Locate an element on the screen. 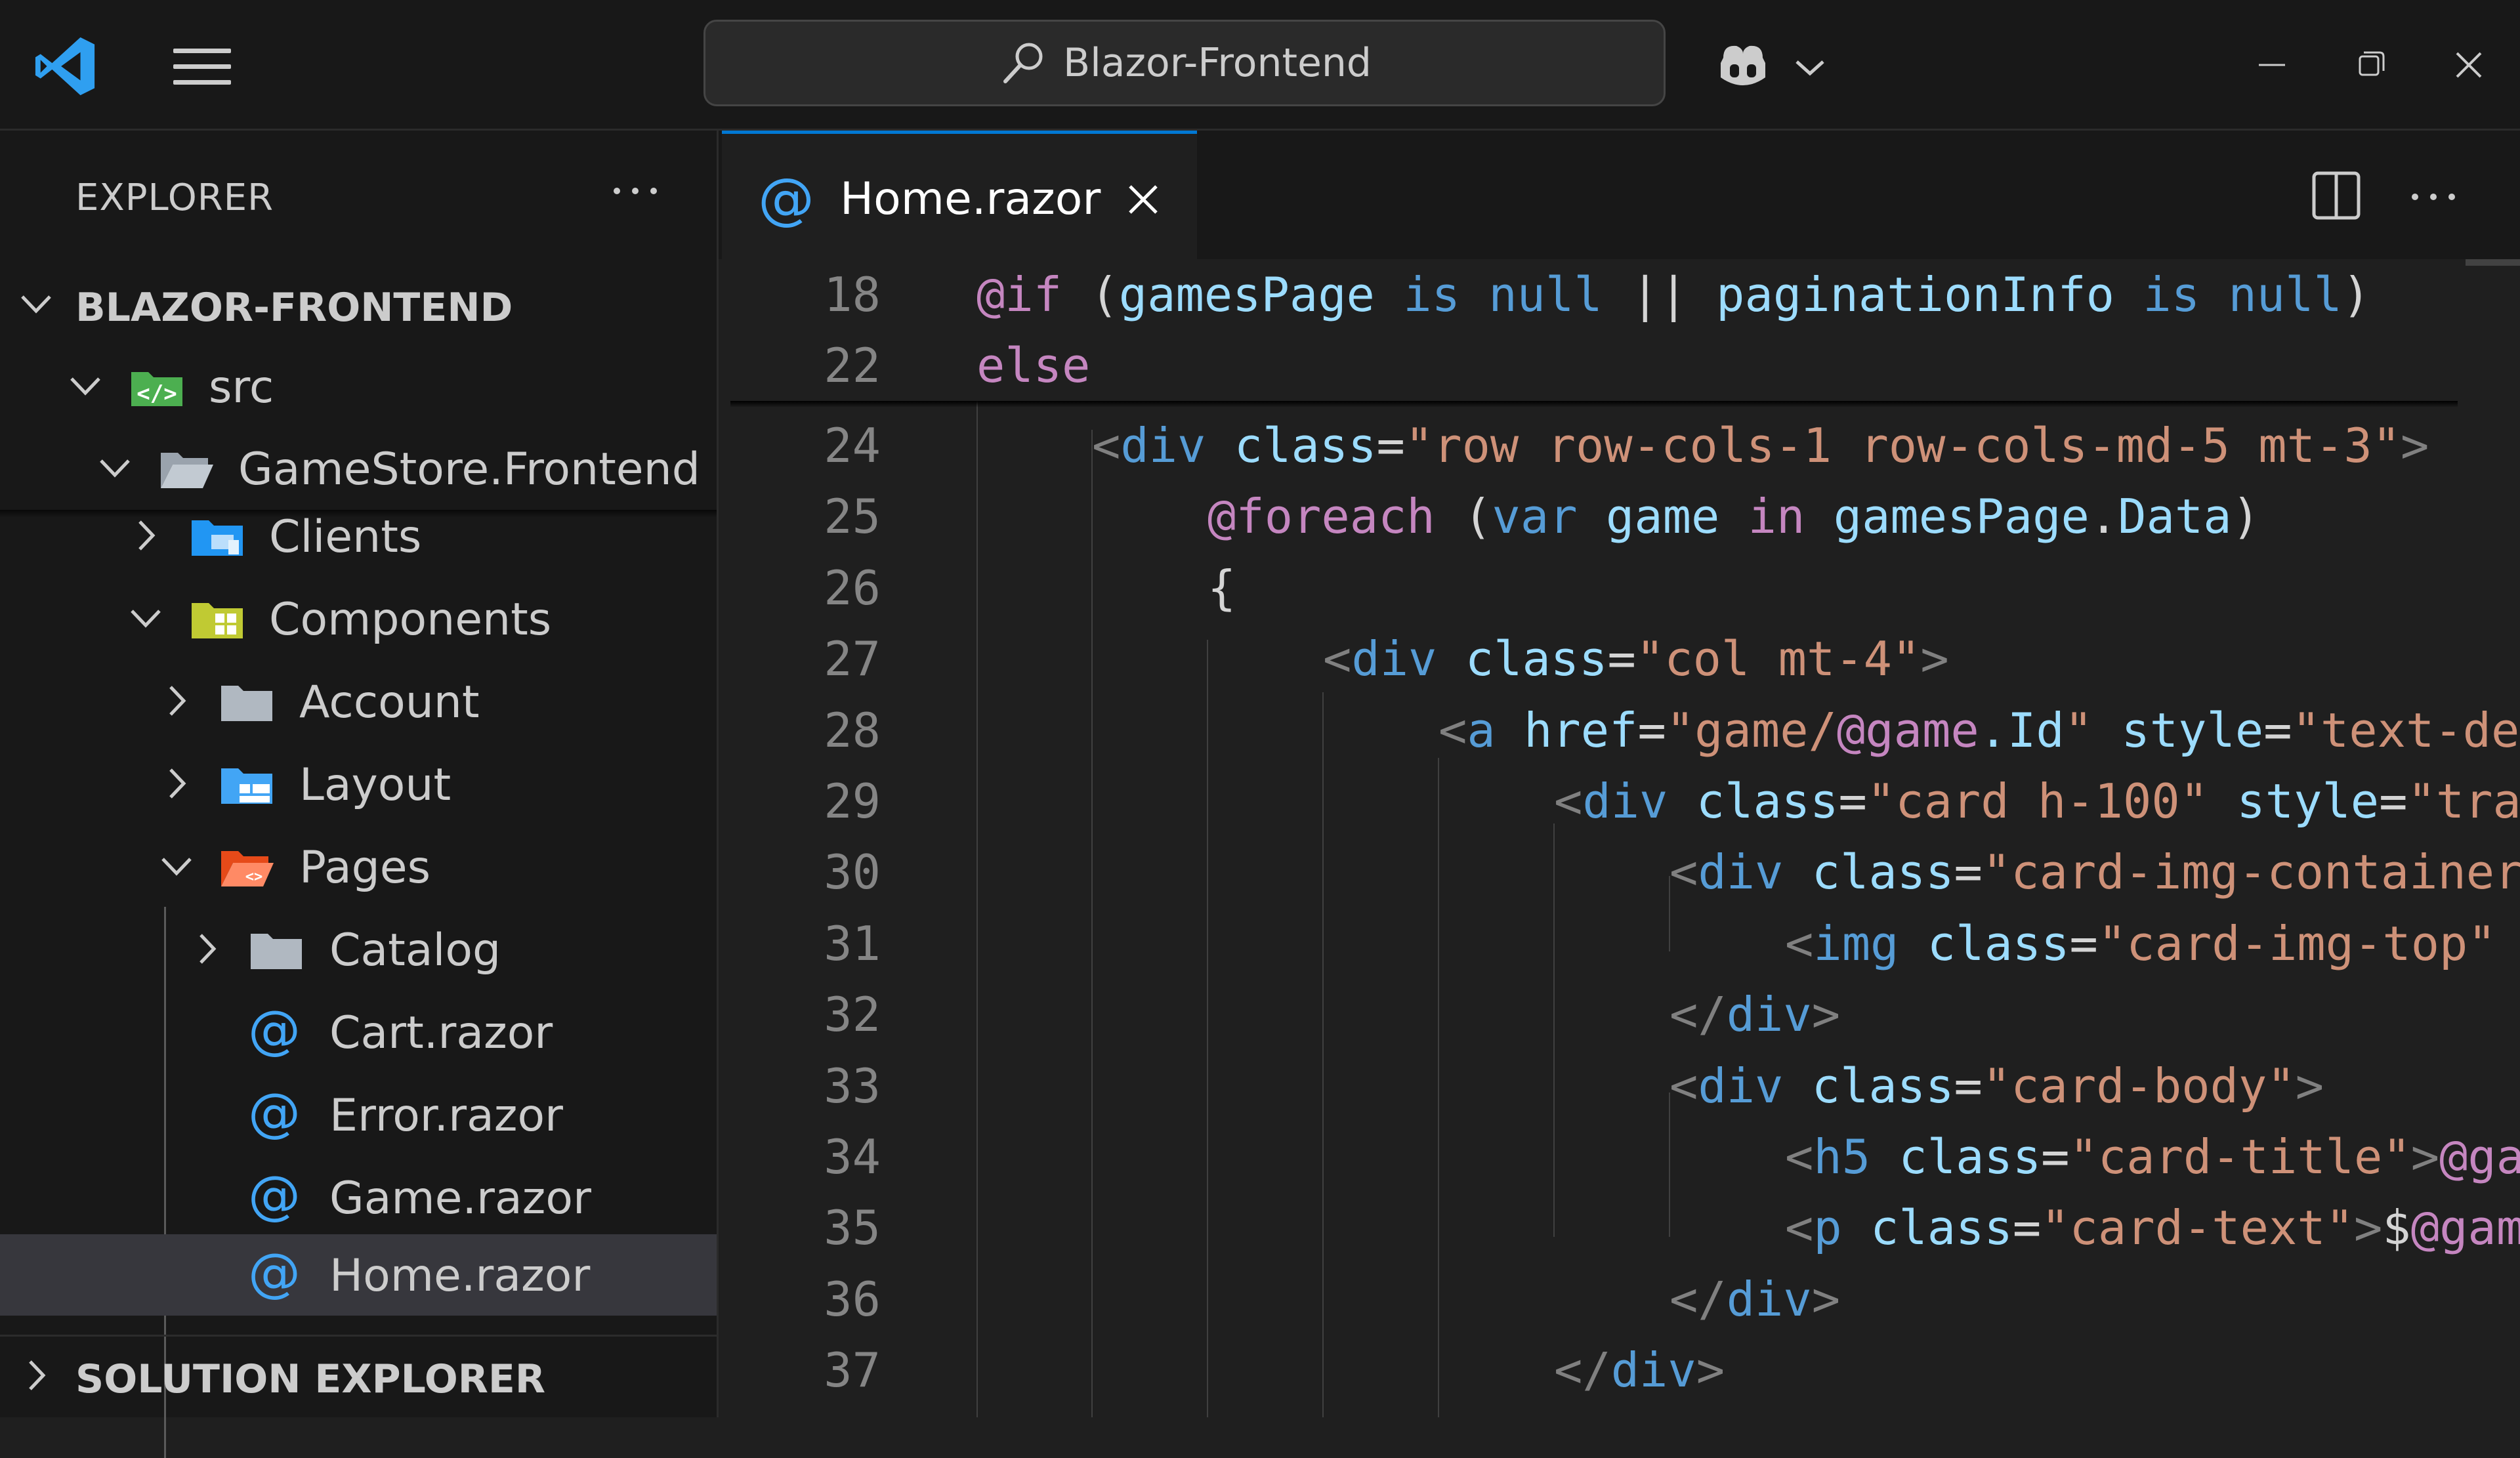 This screenshot has width=2520, height=1458. code-line: 28 <a href="game/@game.Id" style="text-de is located at coordinates (1619, 730).